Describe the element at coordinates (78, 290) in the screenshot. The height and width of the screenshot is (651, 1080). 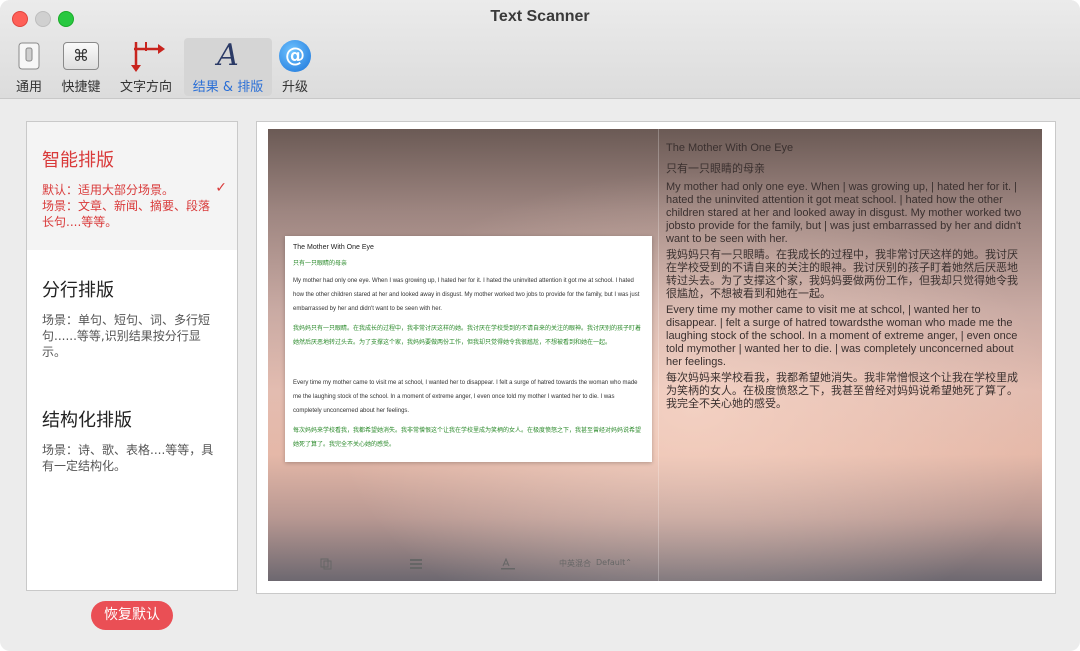
I see `option-title: 分行排版` at that location.